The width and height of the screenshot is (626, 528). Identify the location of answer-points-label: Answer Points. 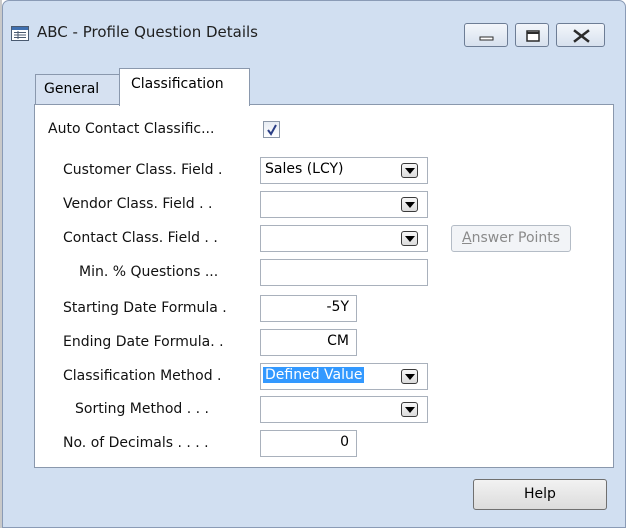
(511, 238).